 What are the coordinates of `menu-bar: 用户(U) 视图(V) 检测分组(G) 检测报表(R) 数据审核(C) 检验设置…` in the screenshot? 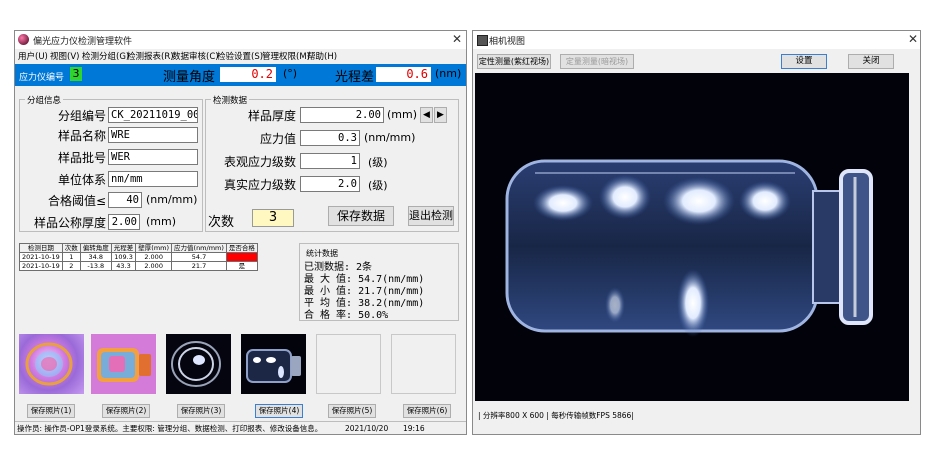 It's located at (240, 56).